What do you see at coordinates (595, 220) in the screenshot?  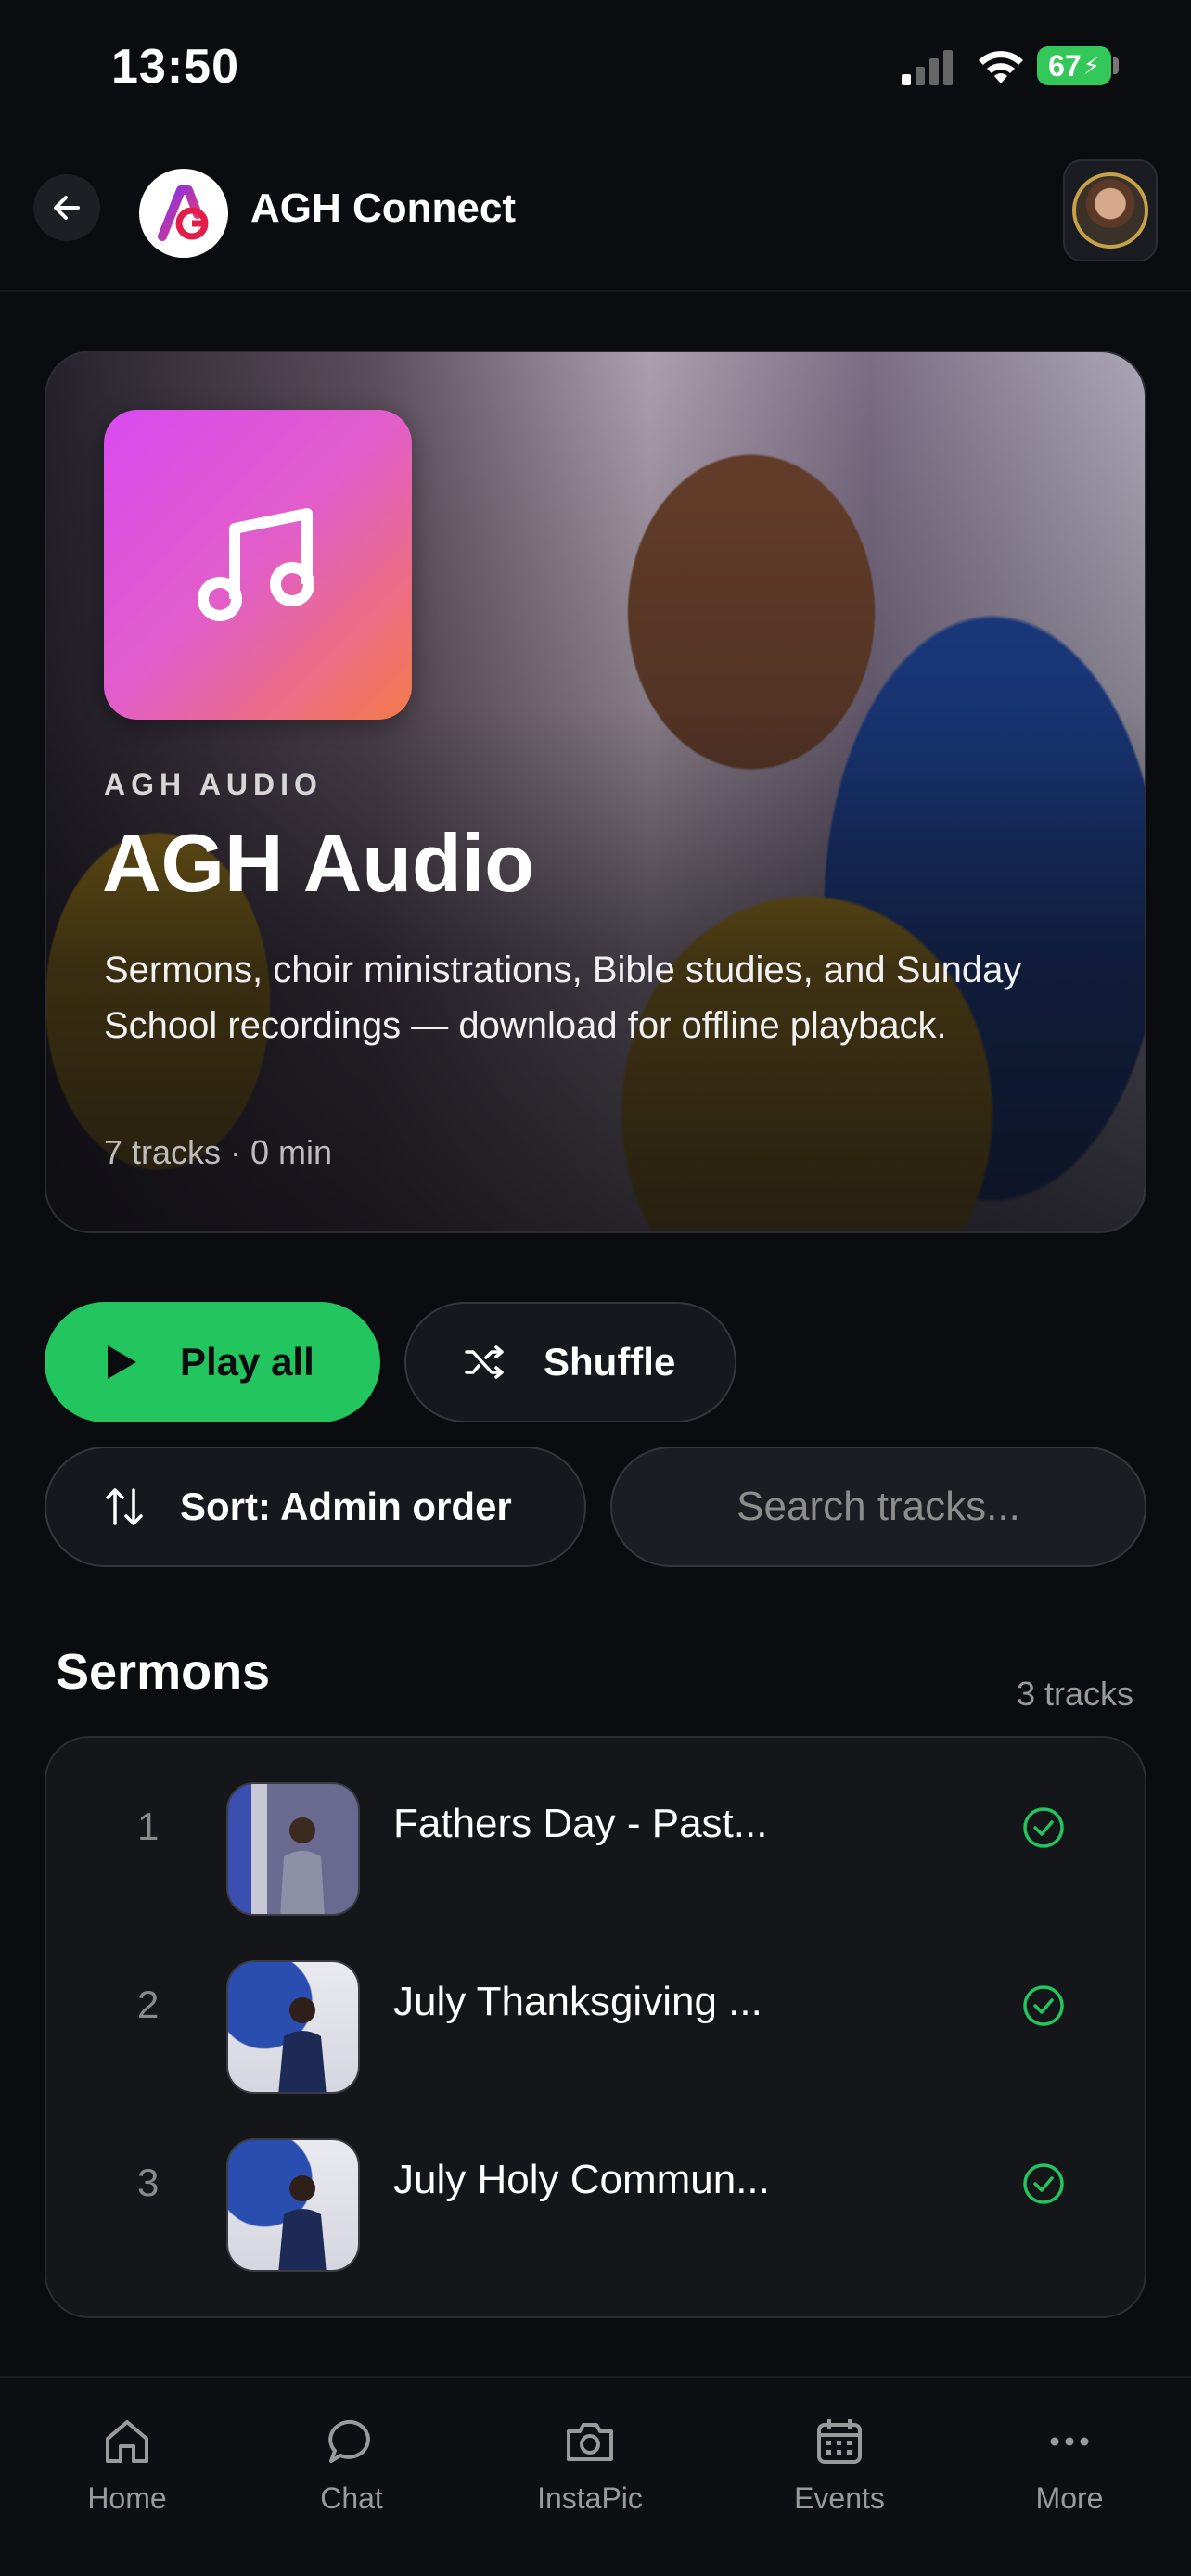 I see `top-nav: AGH Connect` at bounding box center [595, 220].